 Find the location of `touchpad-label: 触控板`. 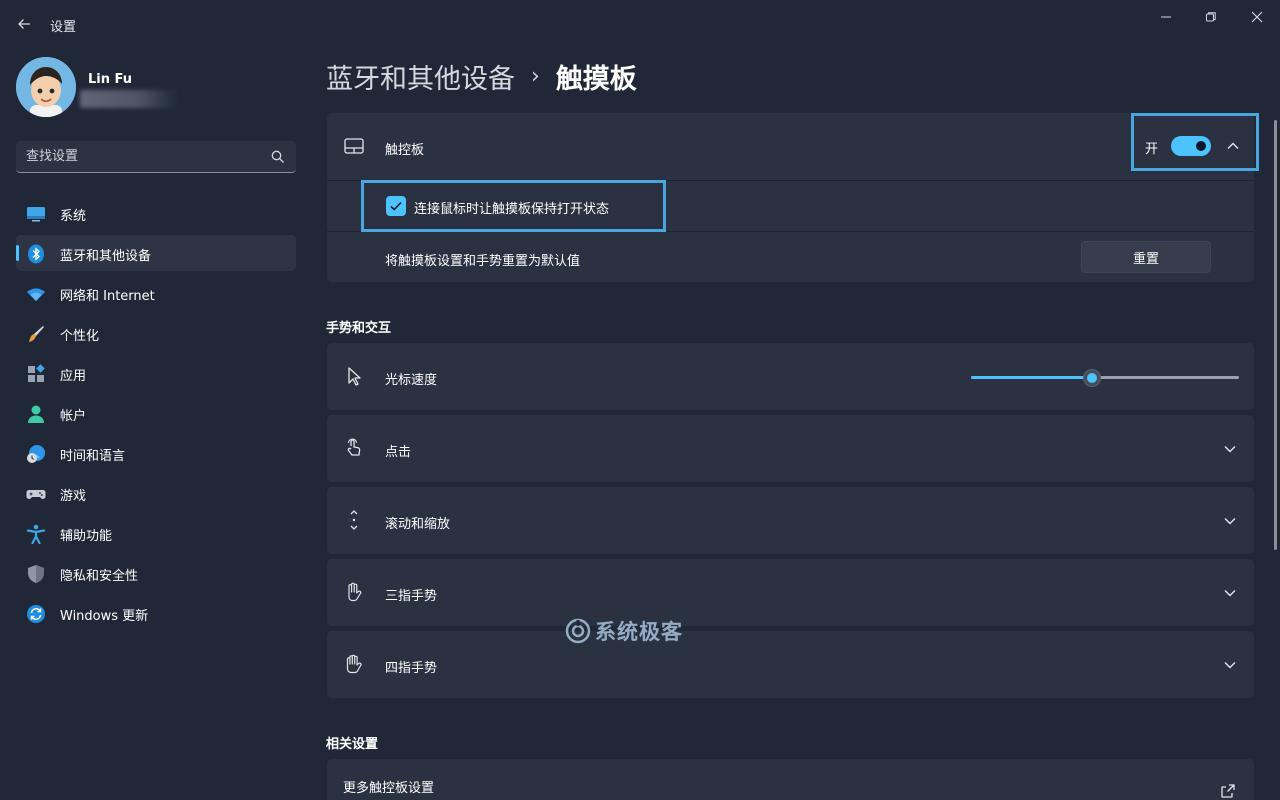

touchpad-label: 触控板 is located at coordinates (405, 150).